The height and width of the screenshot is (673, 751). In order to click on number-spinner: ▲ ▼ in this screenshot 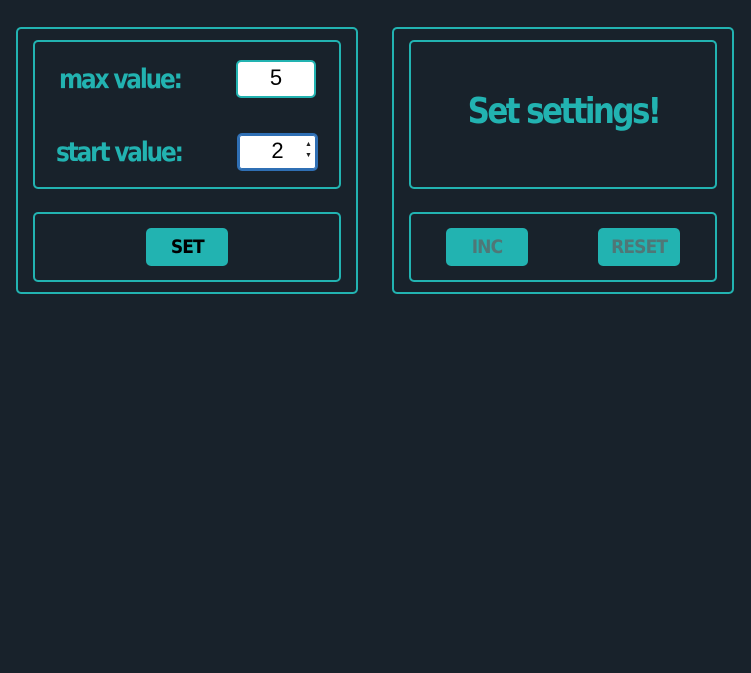, I will do `click(308, 151)`.